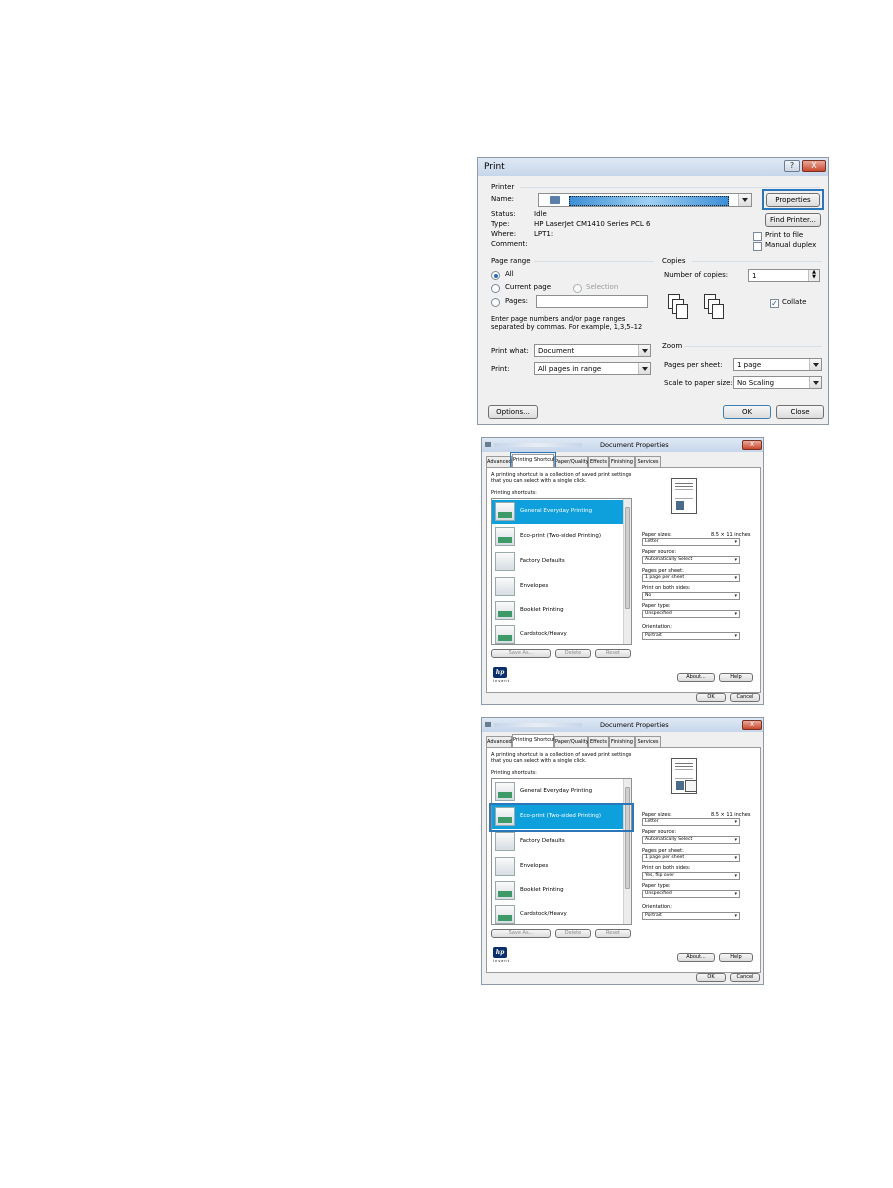  I want to click on tab-printing-shortcuts: Printing Shortcuts, so click(535, 740).